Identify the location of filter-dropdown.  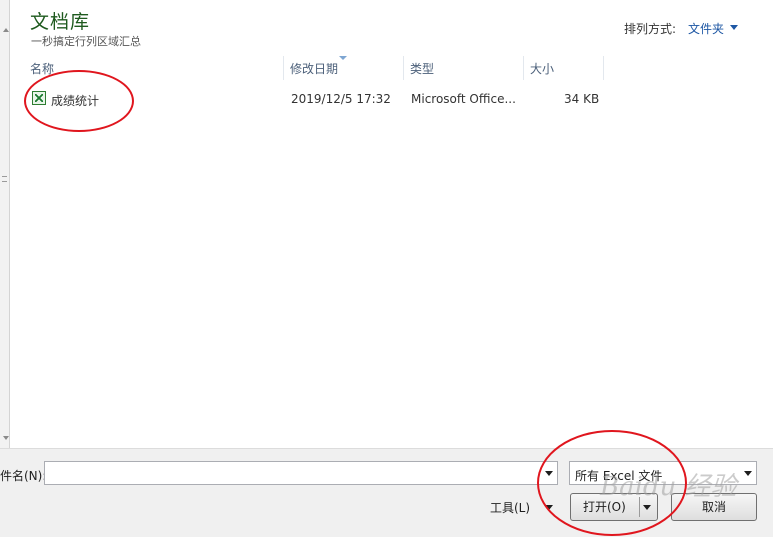
(748, 473).